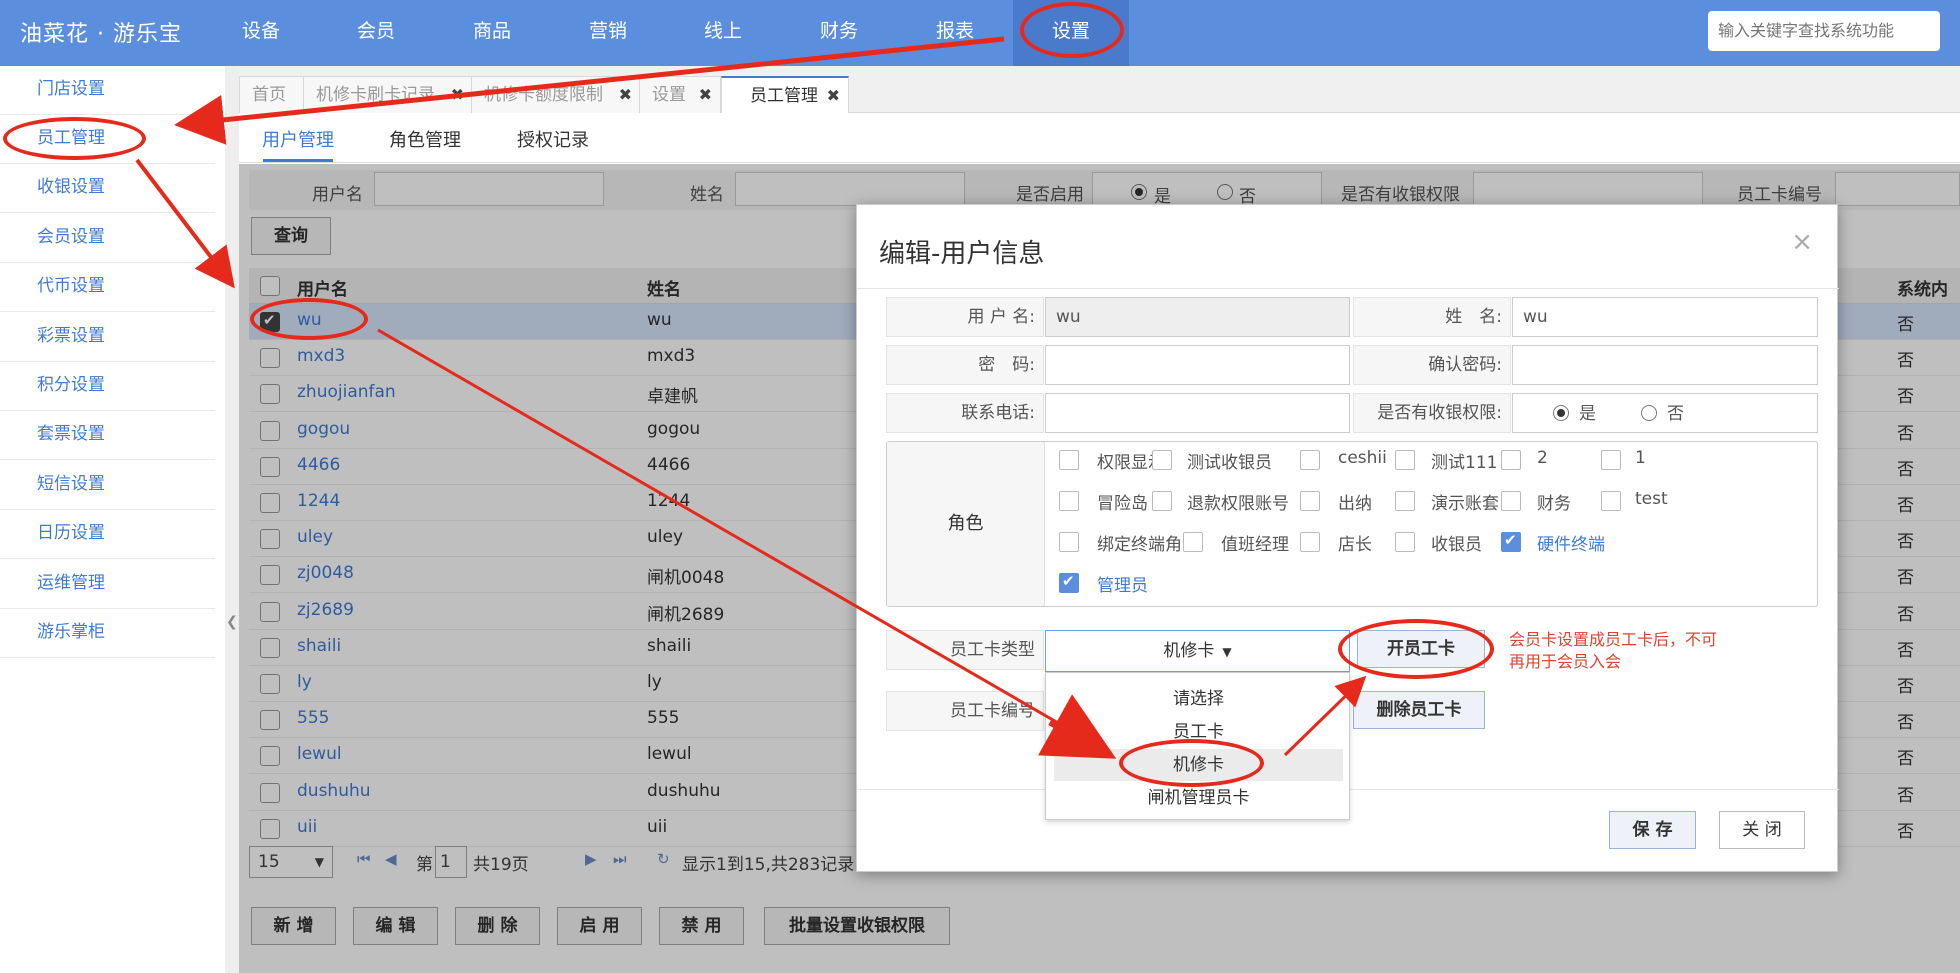  I want to click on arrow-staff-to-row, so click(185, 223).